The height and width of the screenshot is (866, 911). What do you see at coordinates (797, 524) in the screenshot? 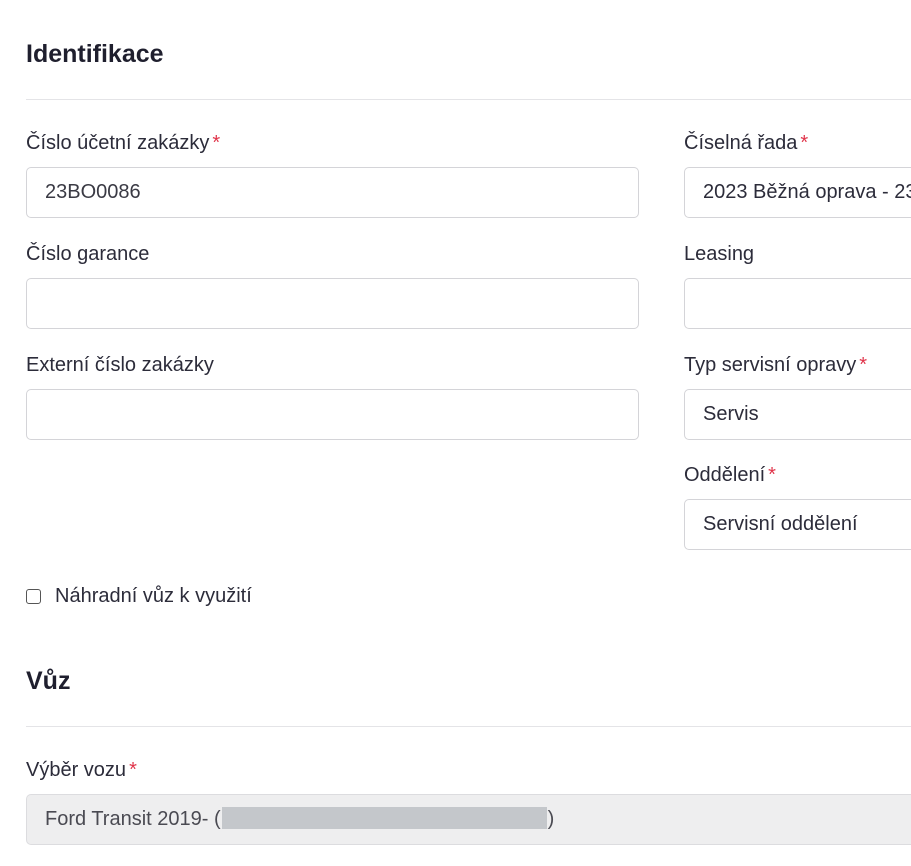
I see `department-select: Servisní oddělení` at bounding box center [797, 524].